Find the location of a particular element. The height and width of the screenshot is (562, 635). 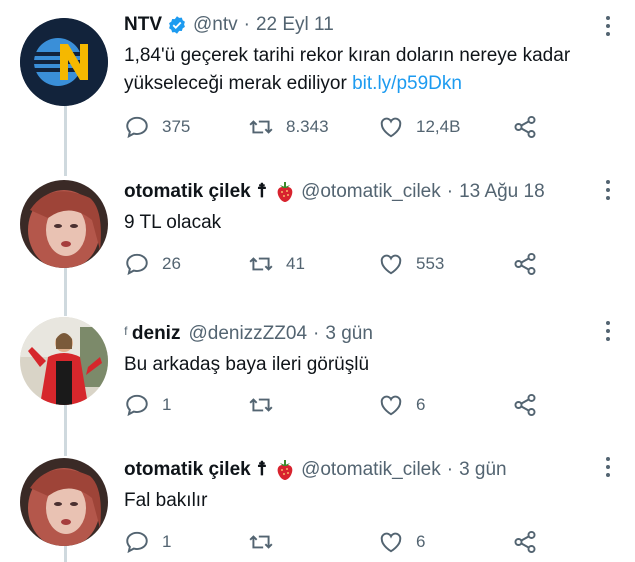

verified-badge-icon is located at coordinates (177, 25).